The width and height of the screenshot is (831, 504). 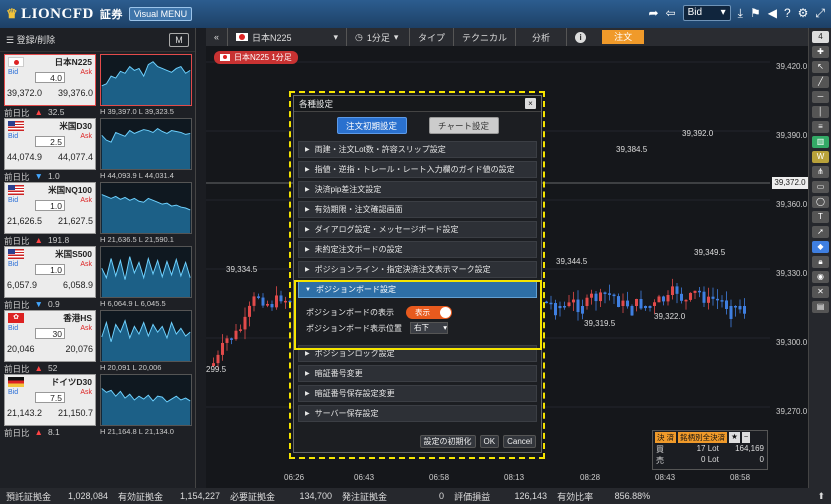 What do you see at coordinates (417, 269) in the screenshot?
I see `settings-section: ▶ ポジションライン・指定決済注文表示マーク設定` at bounding box center [417, 269].